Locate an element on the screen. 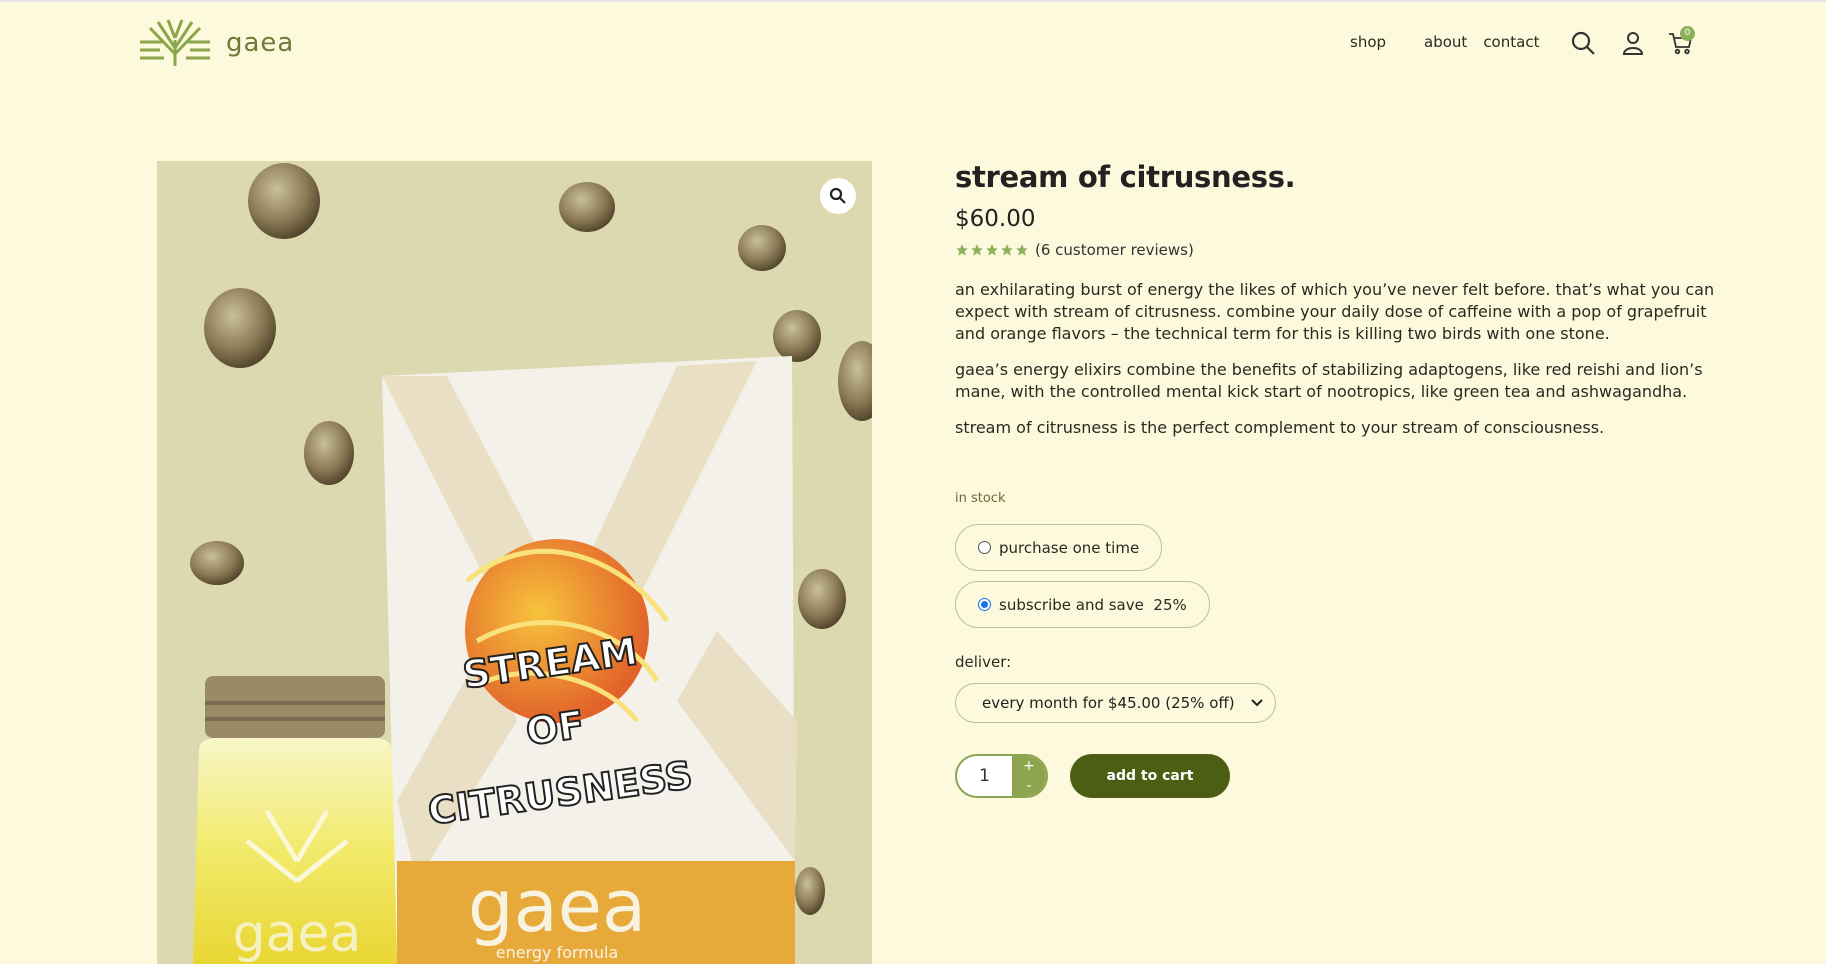 The image size is (1826, 964). brand-logo: gaea is located at coordinates (216, 43).